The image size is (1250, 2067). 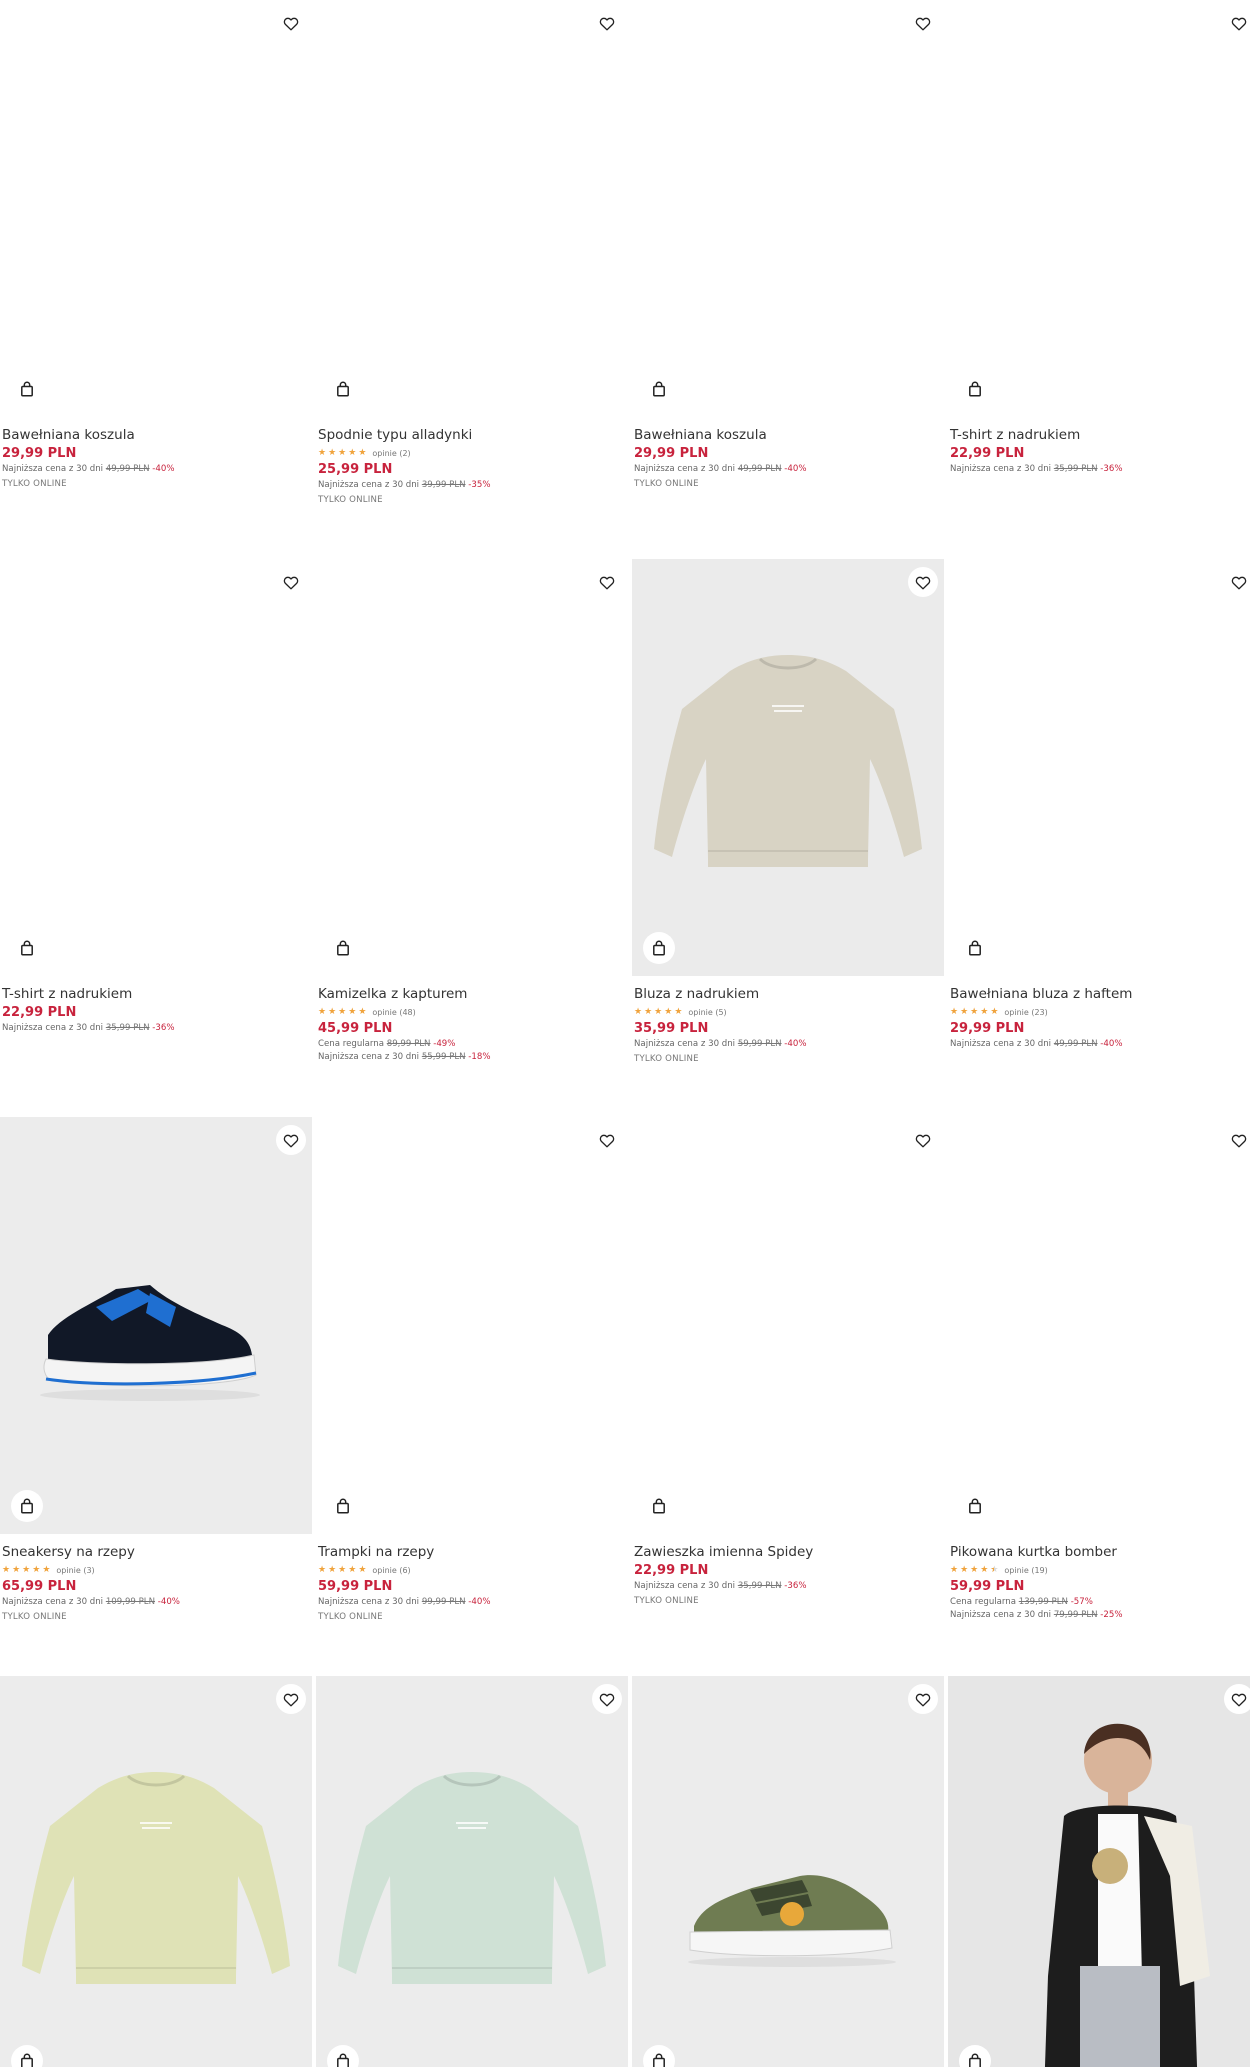 What do you see at coordinates (1100, 1552) in the screenshot?
I see `product-name: Pikowana kurtka bomber` at bounding box center [1100, 1552].